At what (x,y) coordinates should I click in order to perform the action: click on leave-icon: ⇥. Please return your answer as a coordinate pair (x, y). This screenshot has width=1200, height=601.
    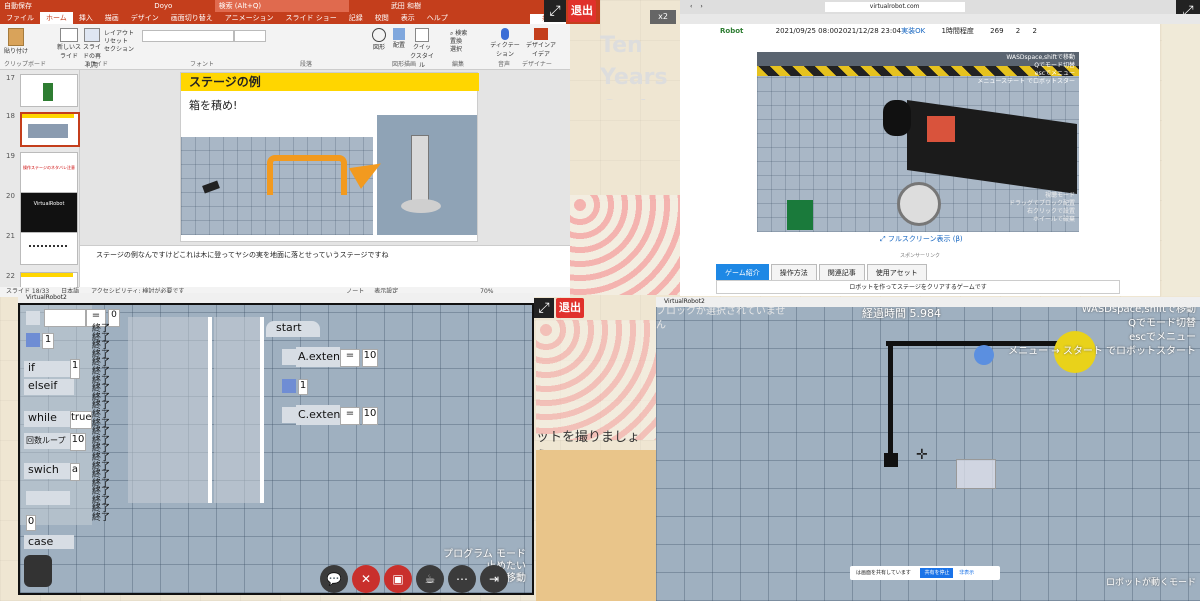
    Looking at the image, I should click on (494, 579).